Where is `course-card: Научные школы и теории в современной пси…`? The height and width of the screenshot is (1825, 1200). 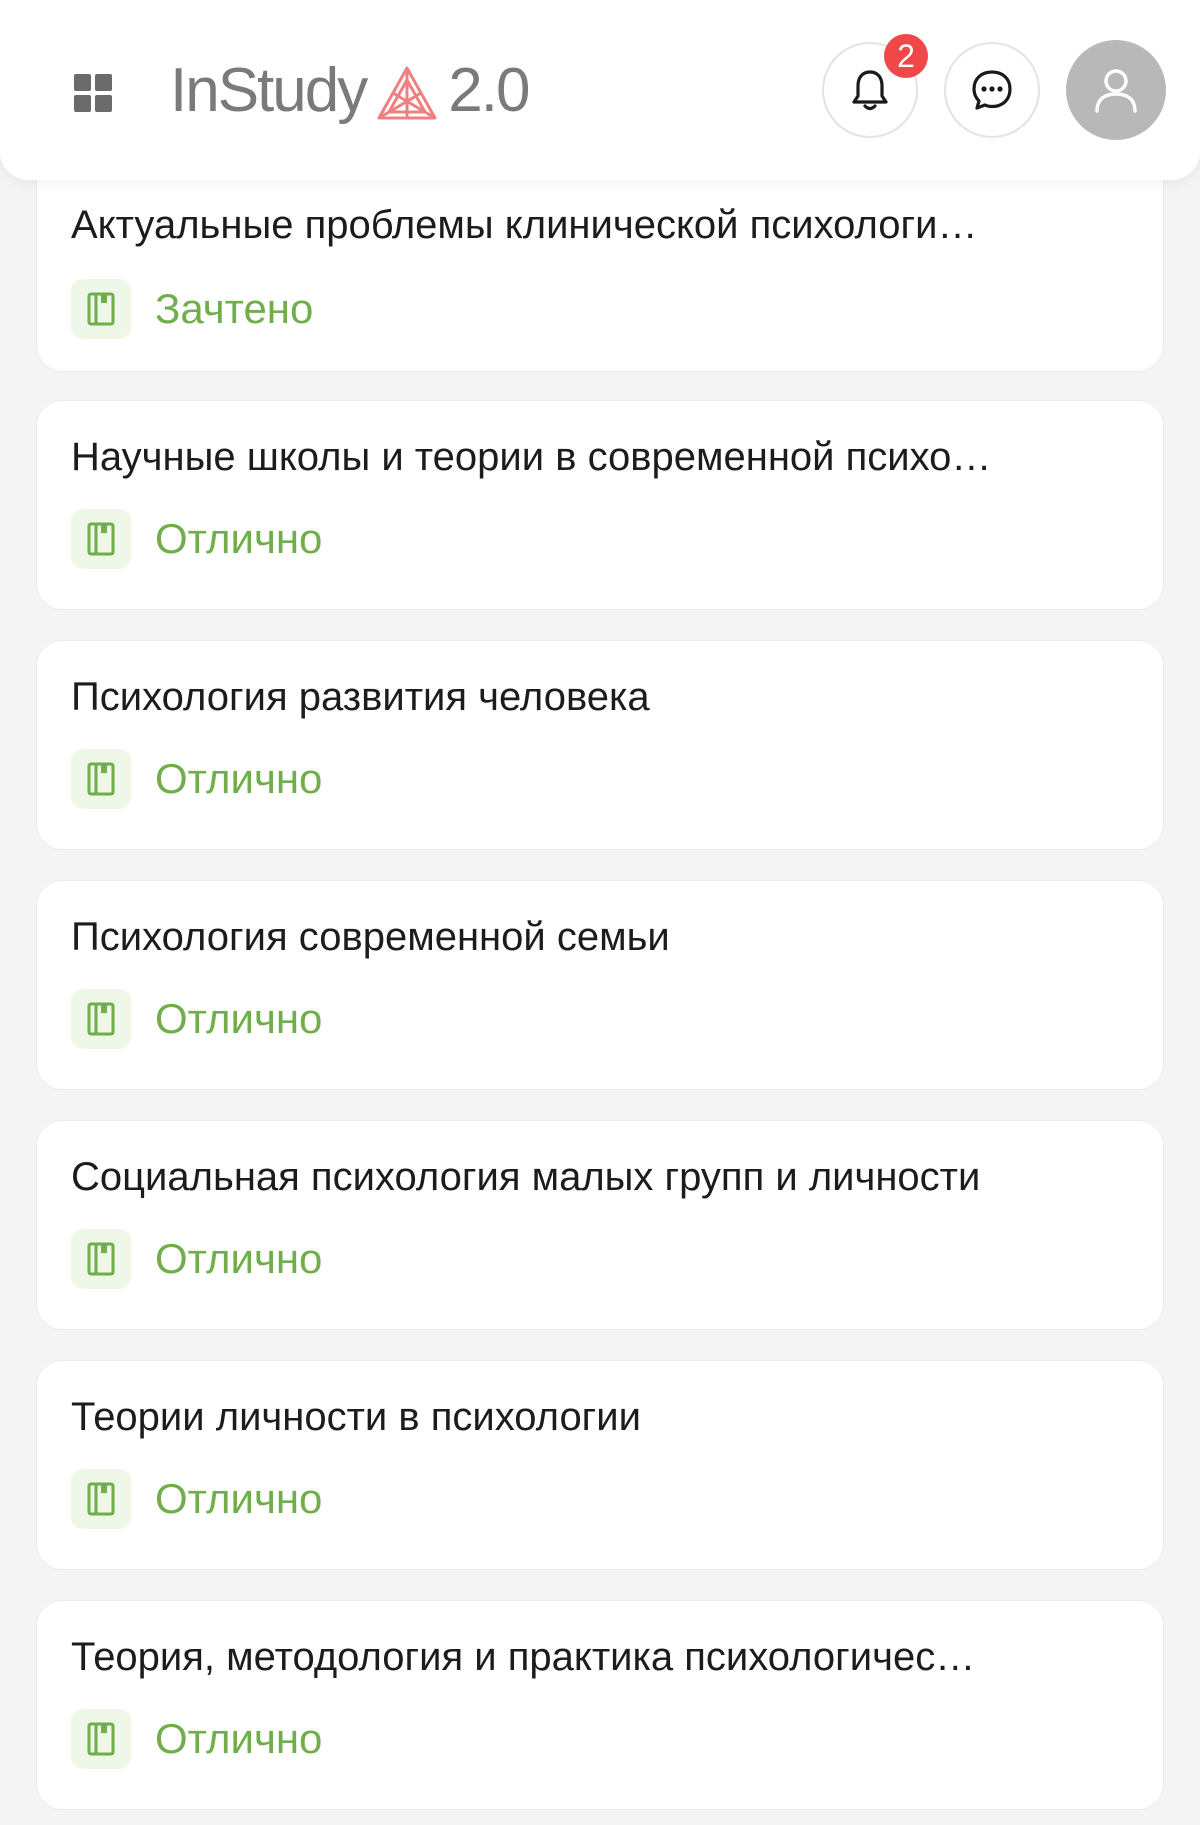
course-card: Научные школы и теории в современной пси… is located at coordinates (600, 505).